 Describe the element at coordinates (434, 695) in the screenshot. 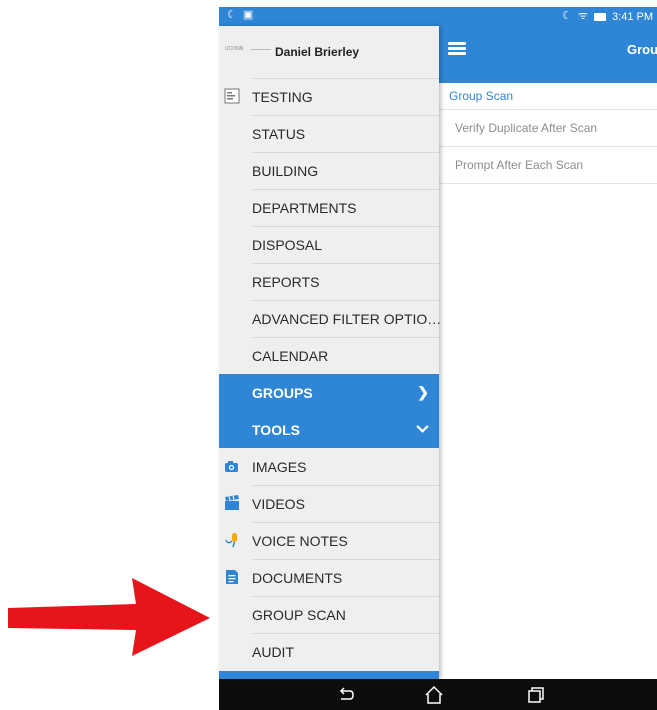

I see `home-icon` at that location.